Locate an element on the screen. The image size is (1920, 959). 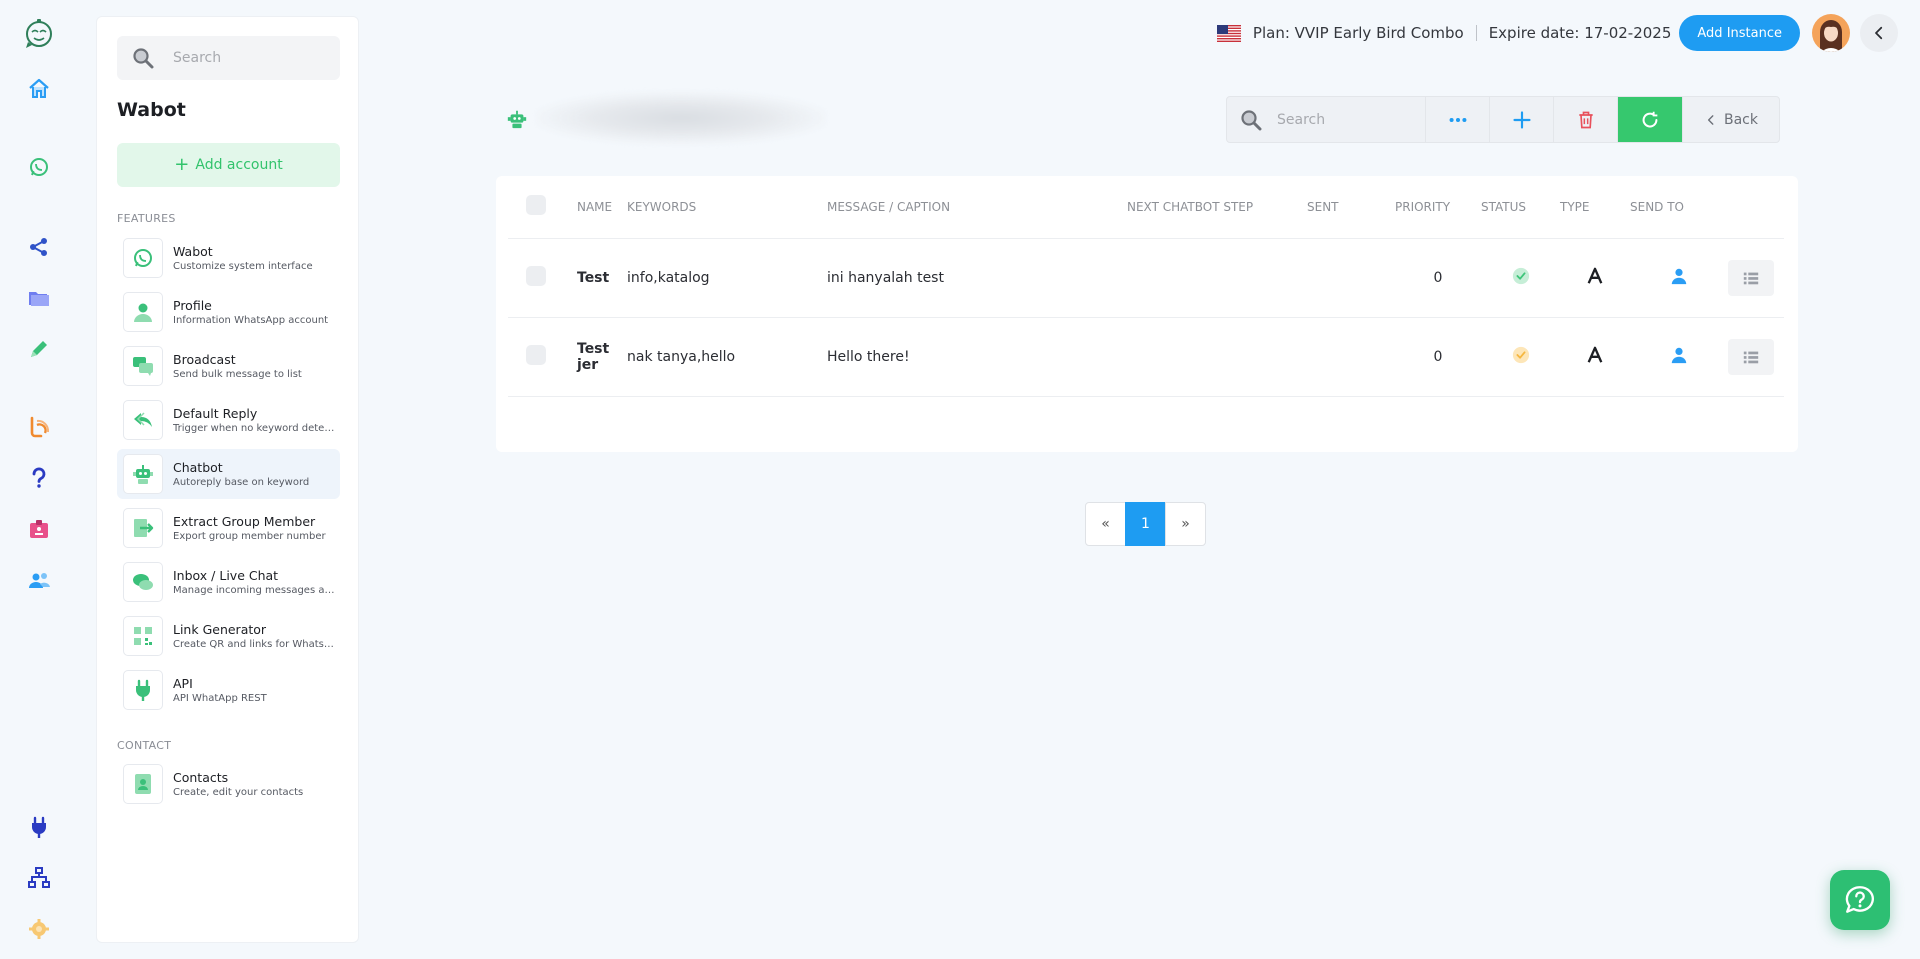
status-active-icon is located at coordinates (1520, 275).